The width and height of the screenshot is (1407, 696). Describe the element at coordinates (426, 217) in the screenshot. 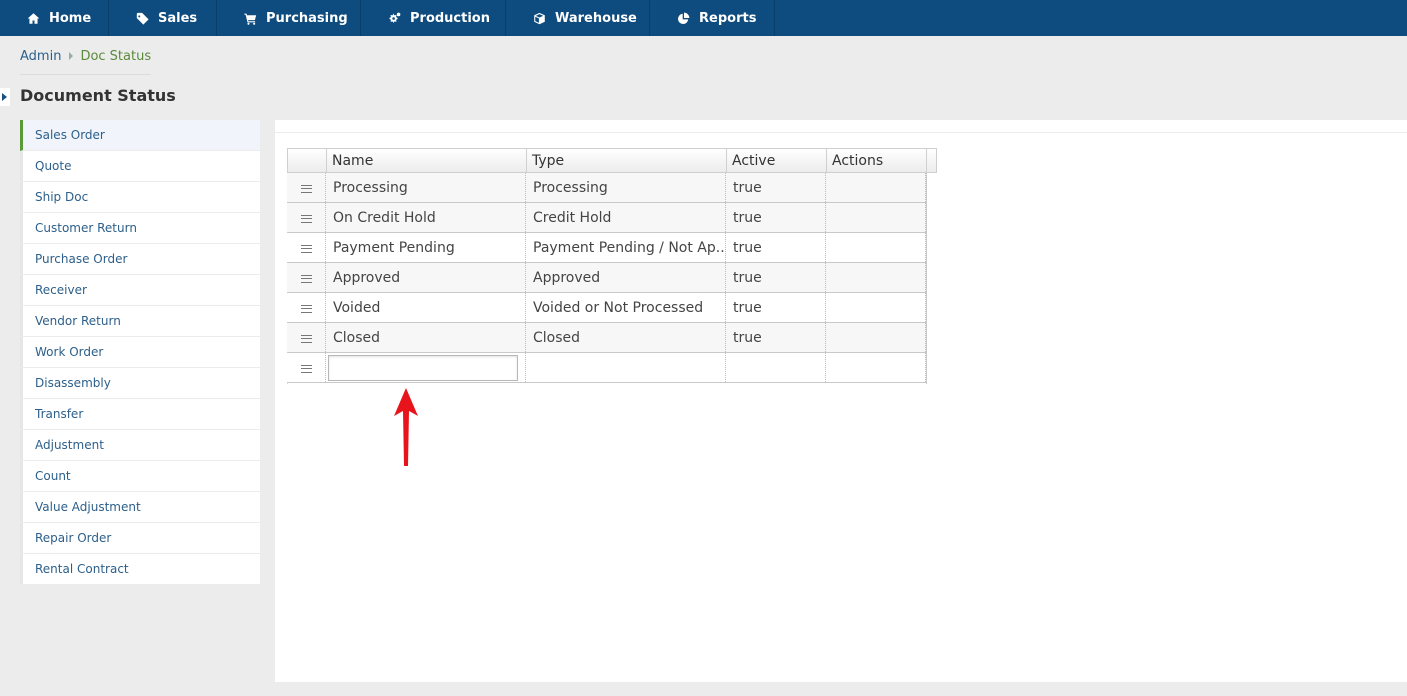

I see `cell-name: On Credit Hold` at that location.